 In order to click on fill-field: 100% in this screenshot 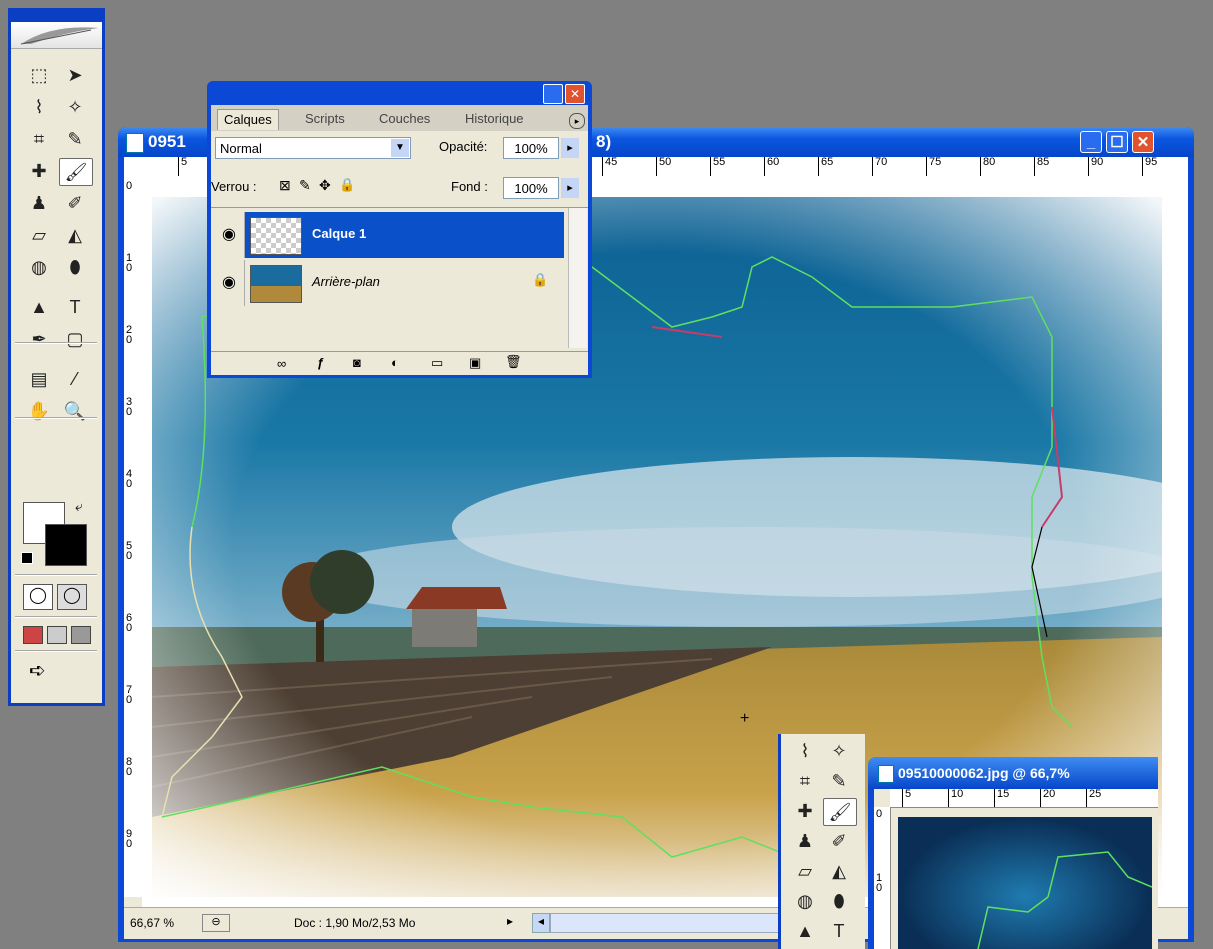, I will do `click(531, 188)`.